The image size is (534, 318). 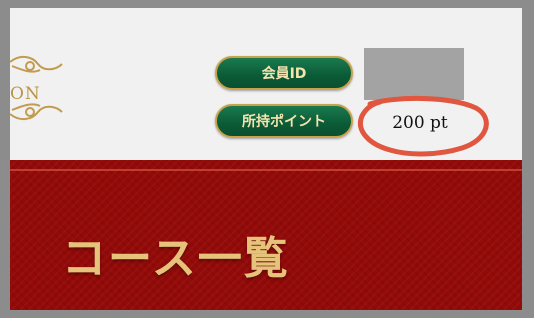 What do you see at coordinates (284, 121) in the screenshot?
I see `points-label: 所持ポイント` at bounding box center [284, 121].